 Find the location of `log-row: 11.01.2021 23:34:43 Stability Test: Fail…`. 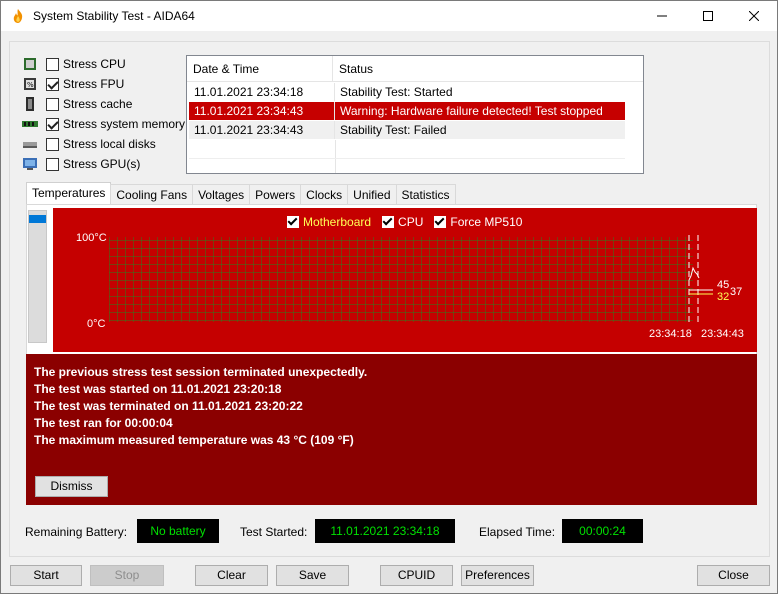

log-row: 11.01.2021 23:34:43 Stability Test: Fail… is located at coordinates (407, 130).